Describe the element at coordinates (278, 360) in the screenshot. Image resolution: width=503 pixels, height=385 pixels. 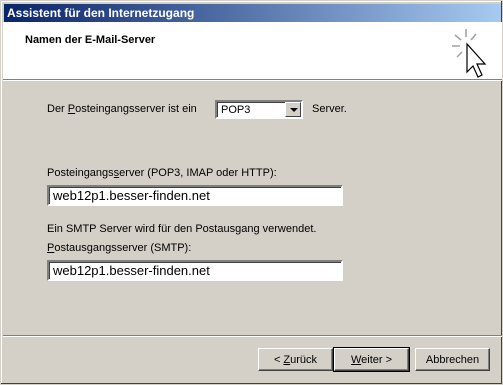
I see `back-button-arrow: <` at that location.